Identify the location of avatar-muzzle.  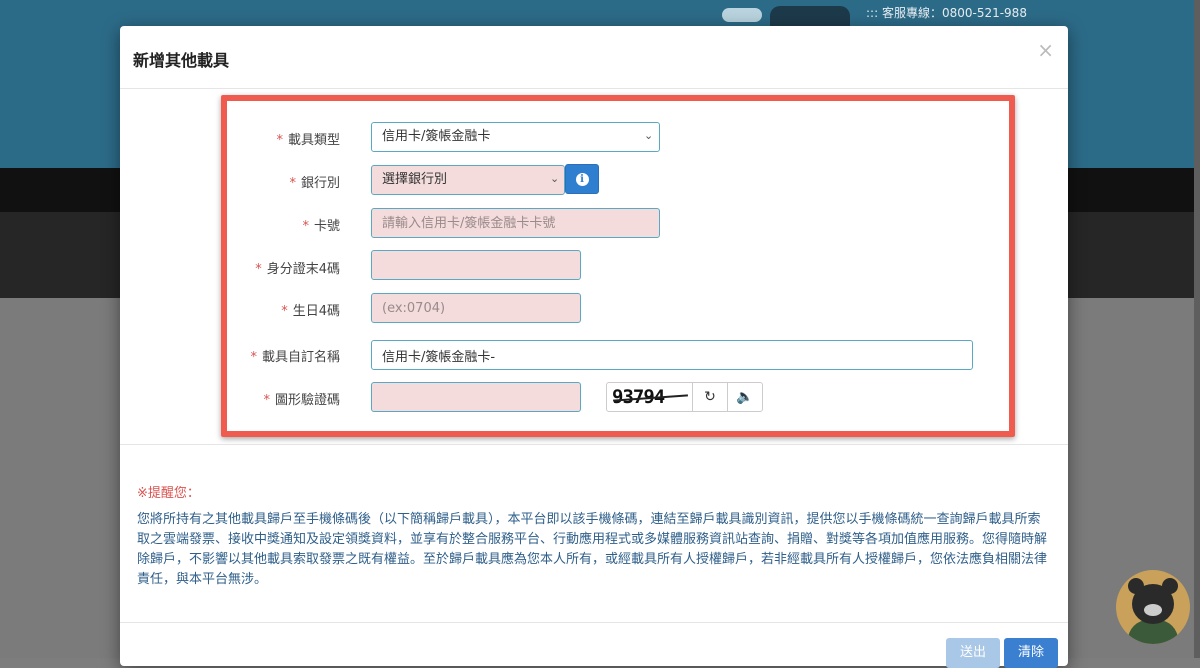
(1153, 610).